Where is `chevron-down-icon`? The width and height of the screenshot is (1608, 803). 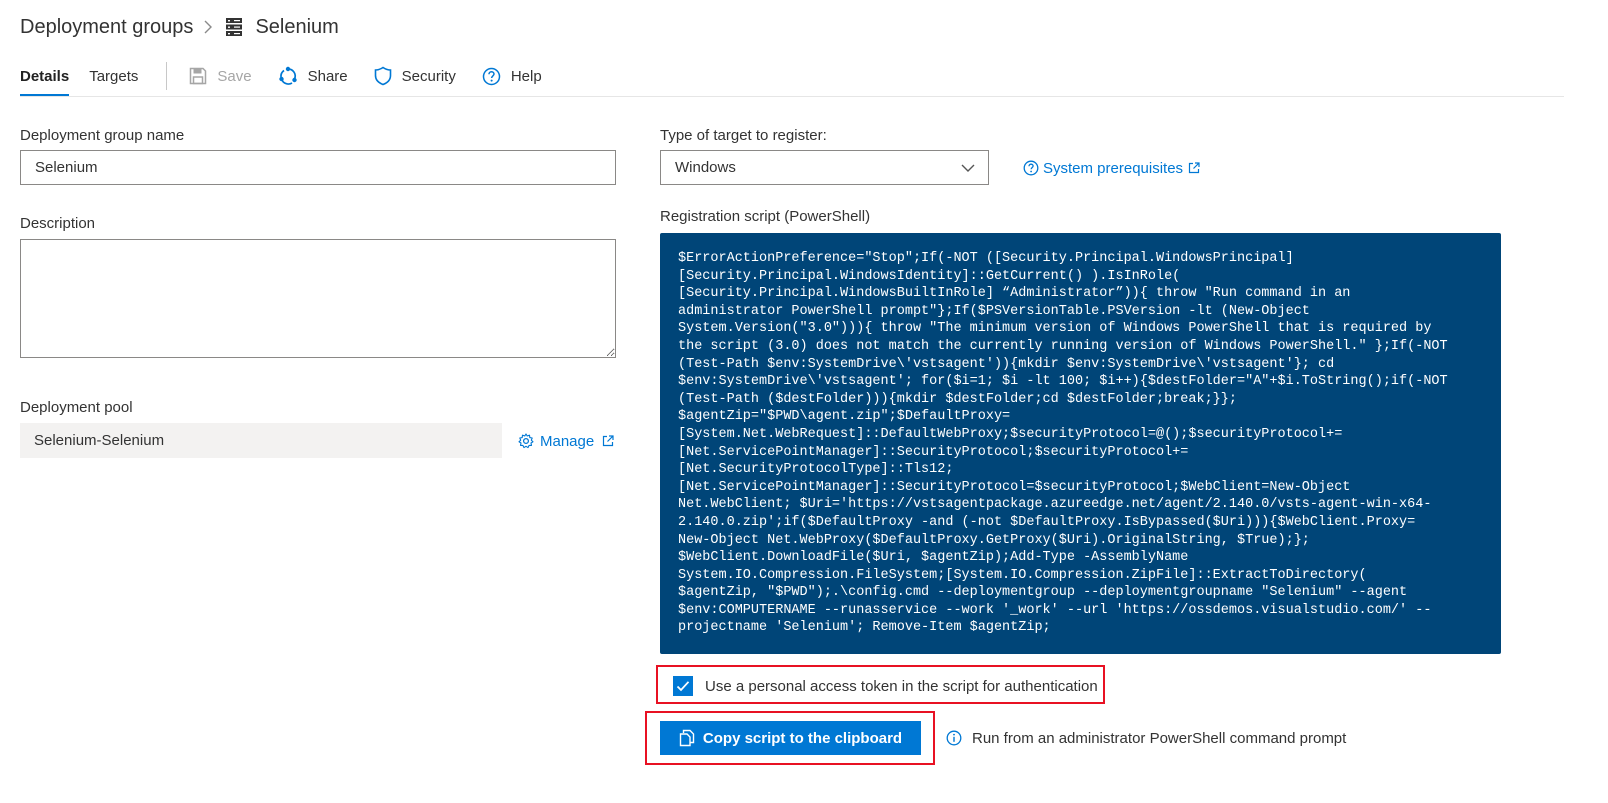
chevron-down-icon is located at coordinates (968, 168).